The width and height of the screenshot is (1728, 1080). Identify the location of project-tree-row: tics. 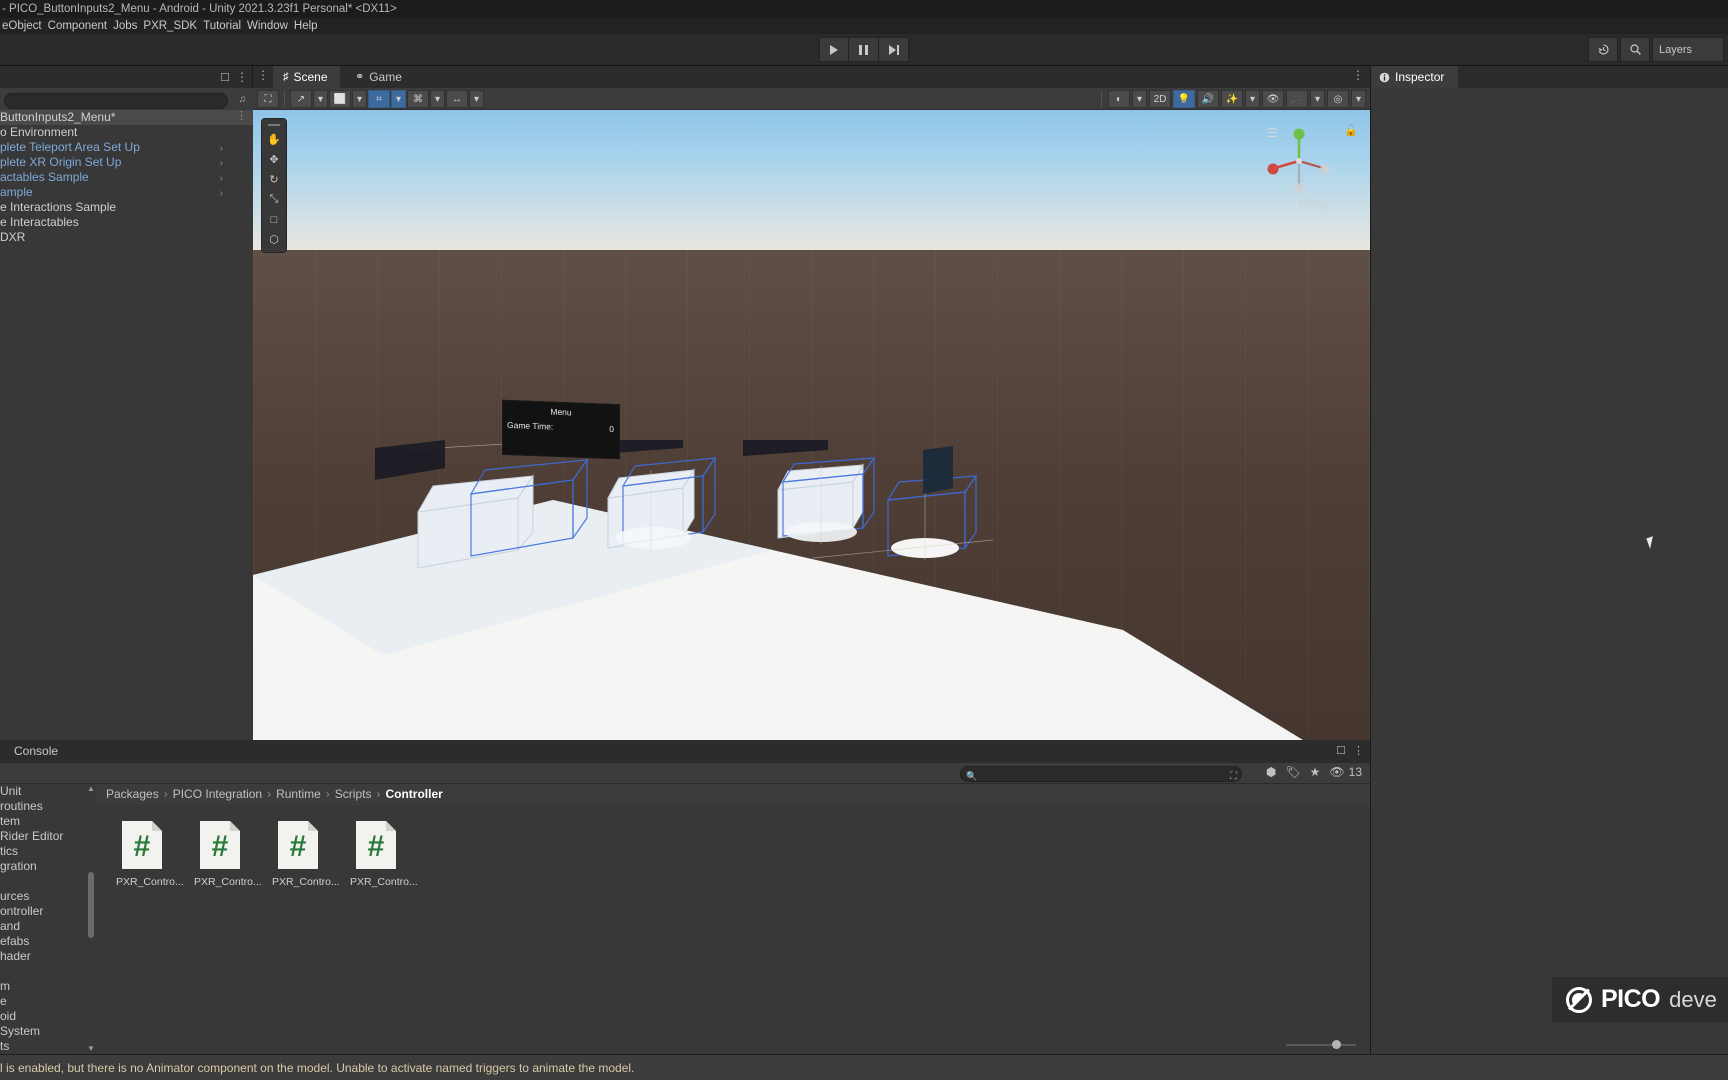
(48, 851).